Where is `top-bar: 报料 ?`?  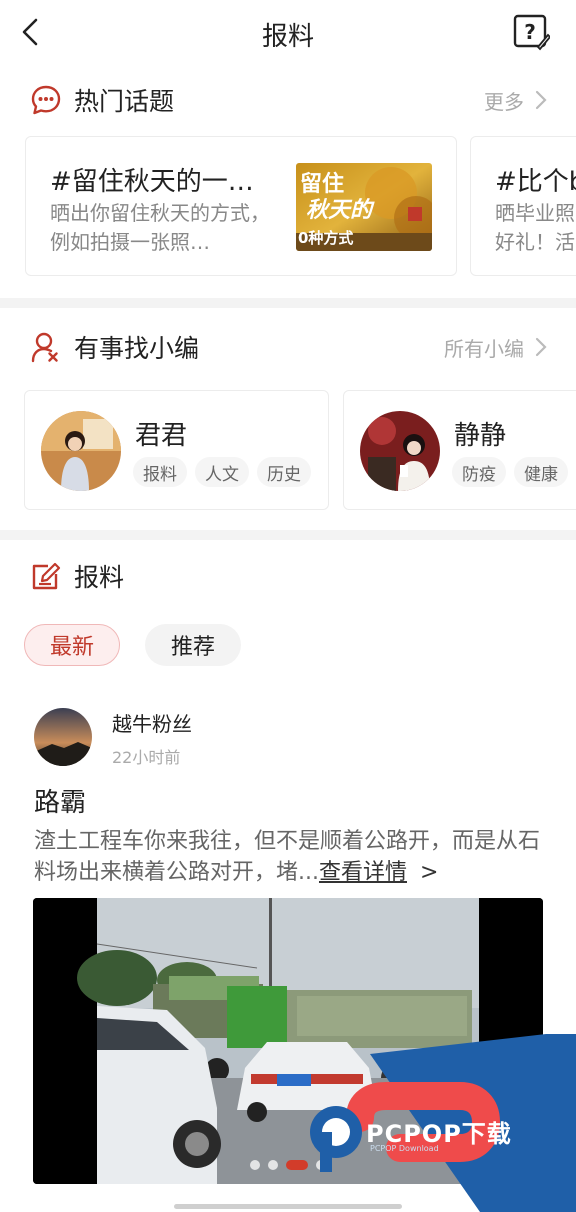
top-bar: 报料 ? is located at coordinates (288, 33).